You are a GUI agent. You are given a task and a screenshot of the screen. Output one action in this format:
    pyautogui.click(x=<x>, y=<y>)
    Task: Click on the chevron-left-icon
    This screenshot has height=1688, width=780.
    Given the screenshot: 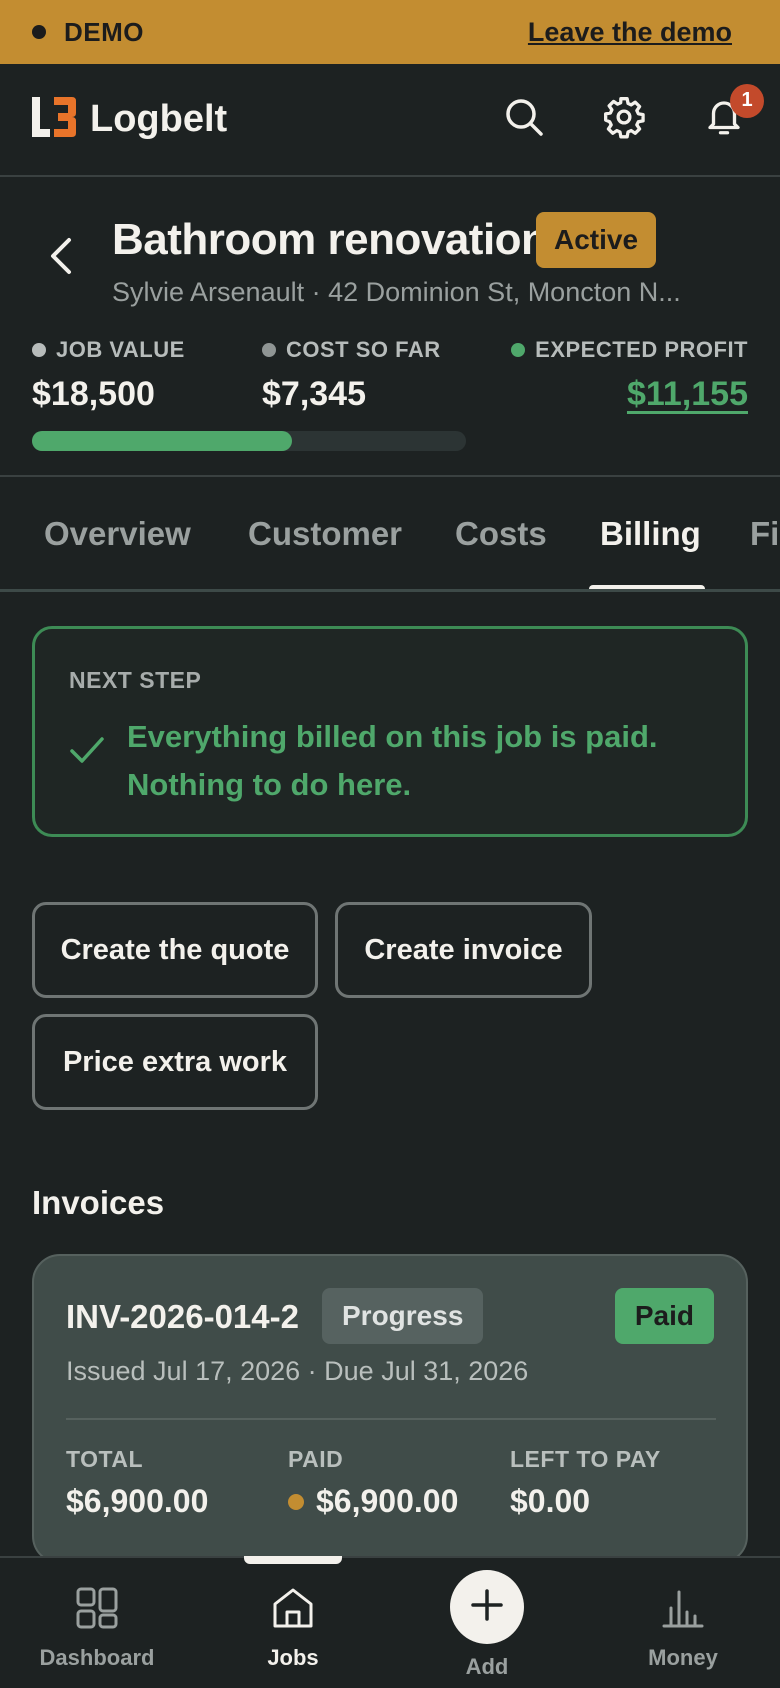 What is the action you would take?
    pyautogui.click(x=60, y=258)
    